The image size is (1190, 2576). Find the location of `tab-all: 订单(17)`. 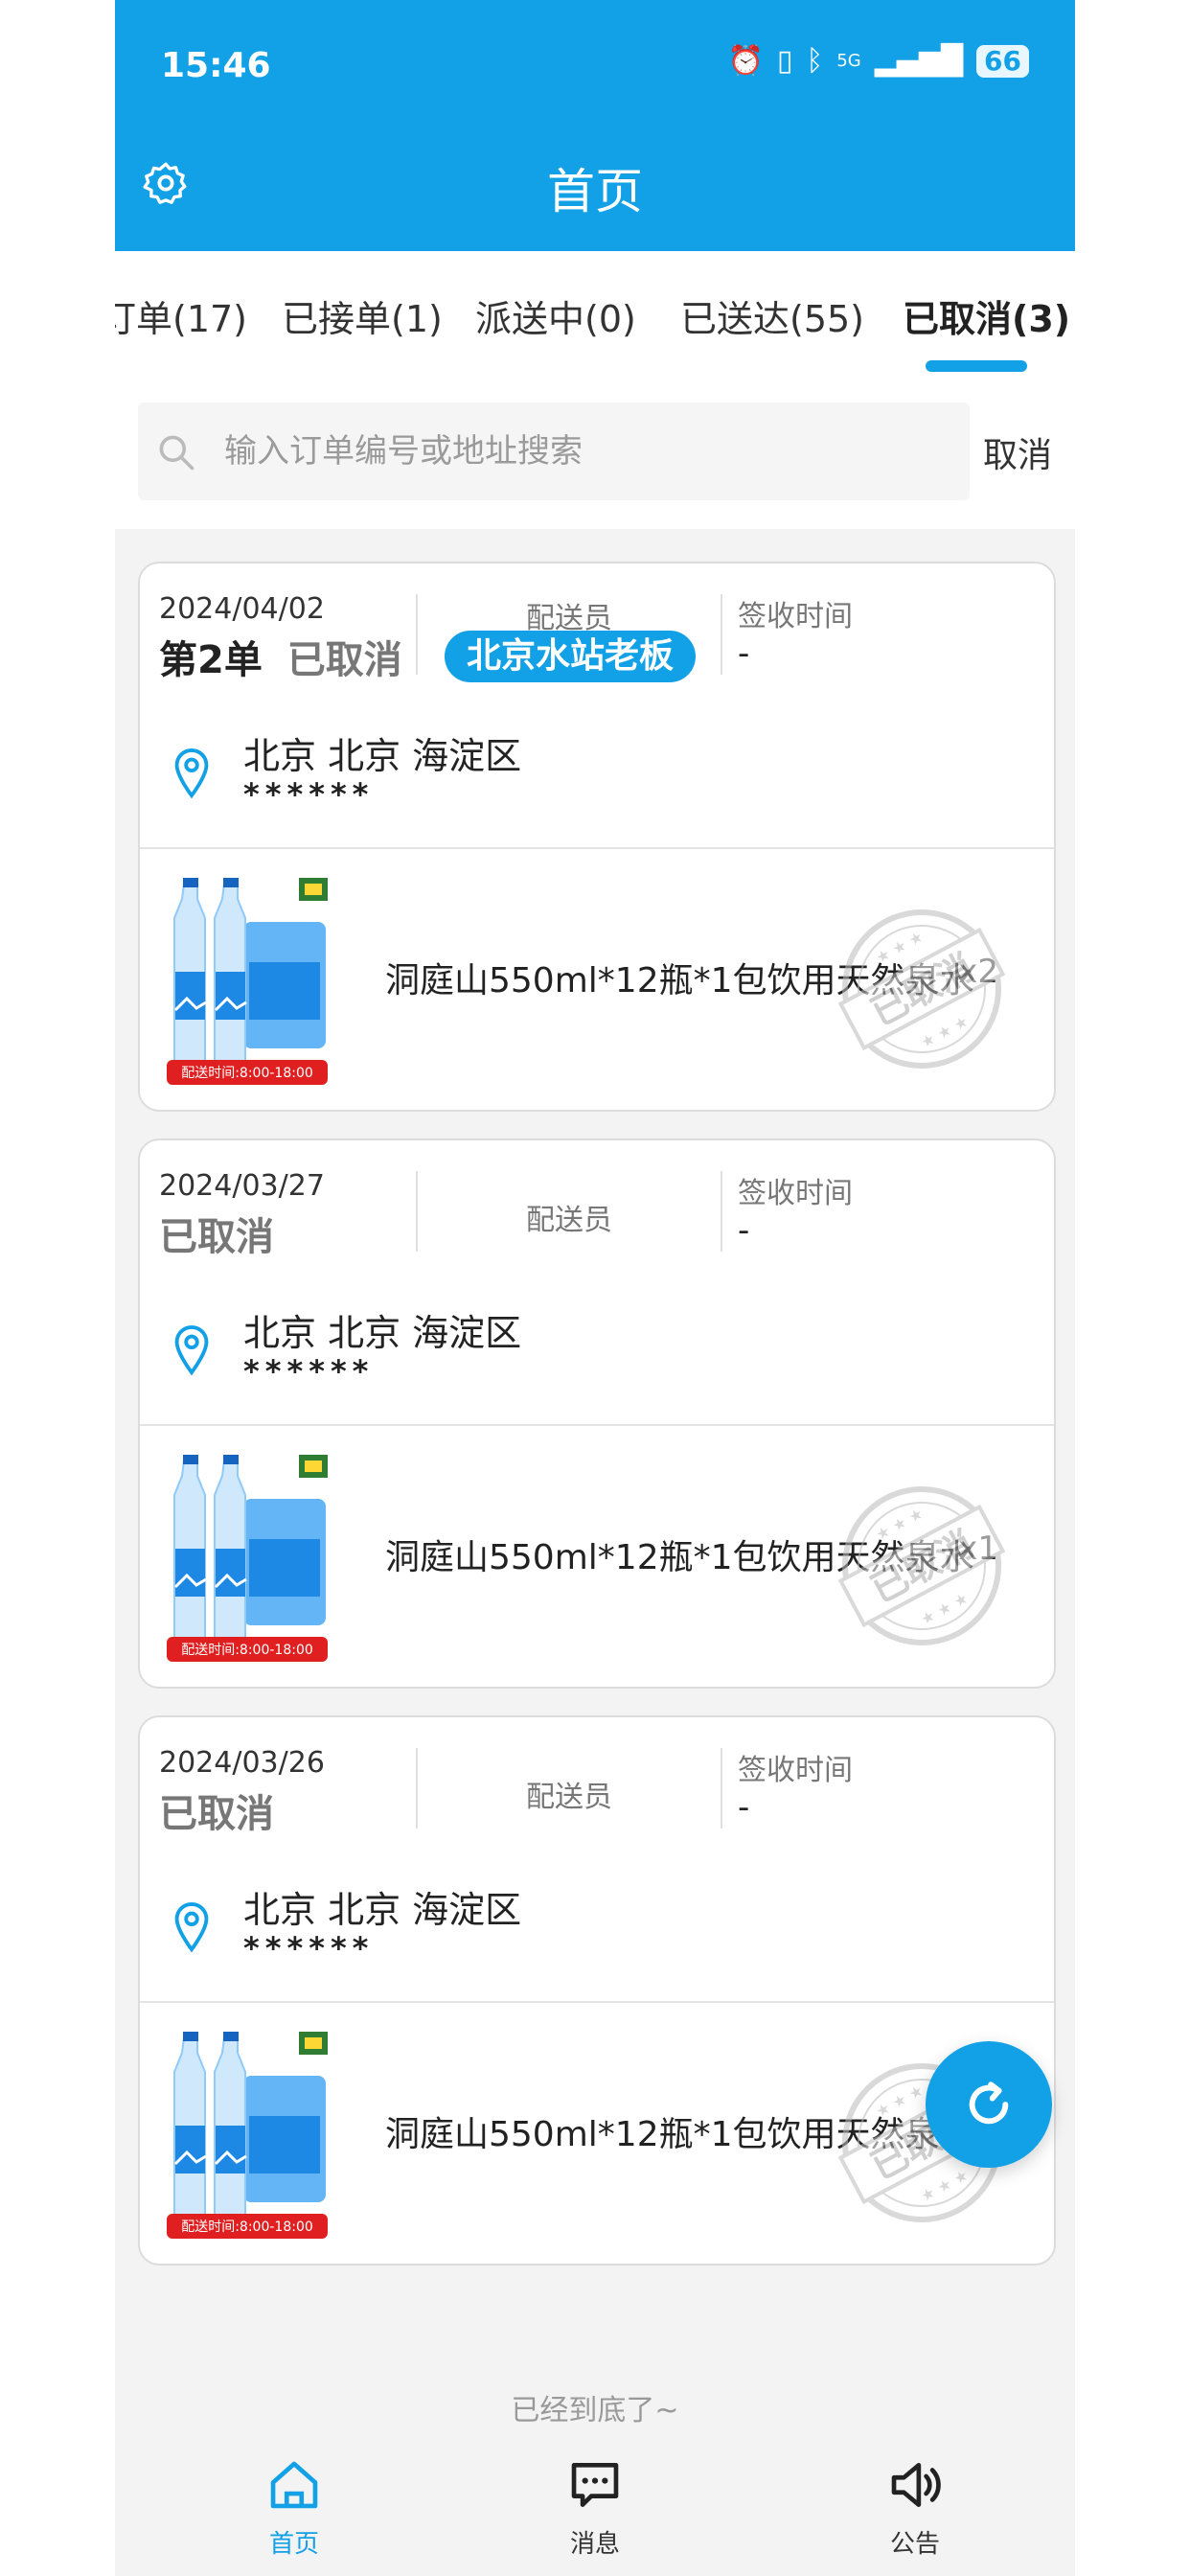

tab-all: 订单(17) is located at coordinates (181, 315).